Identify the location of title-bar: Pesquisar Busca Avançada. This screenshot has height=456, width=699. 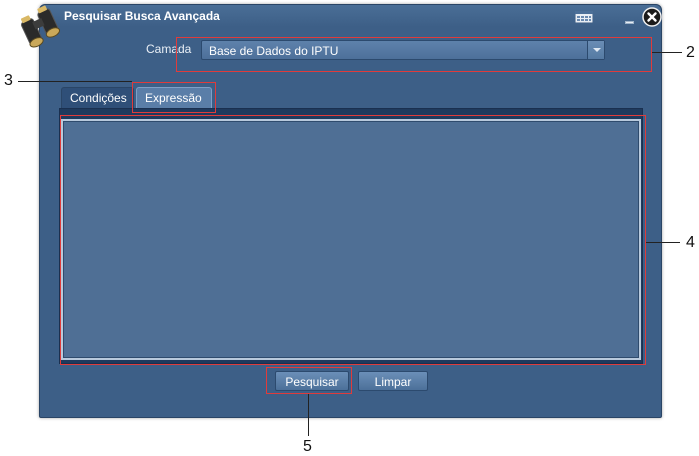
(351, 16).